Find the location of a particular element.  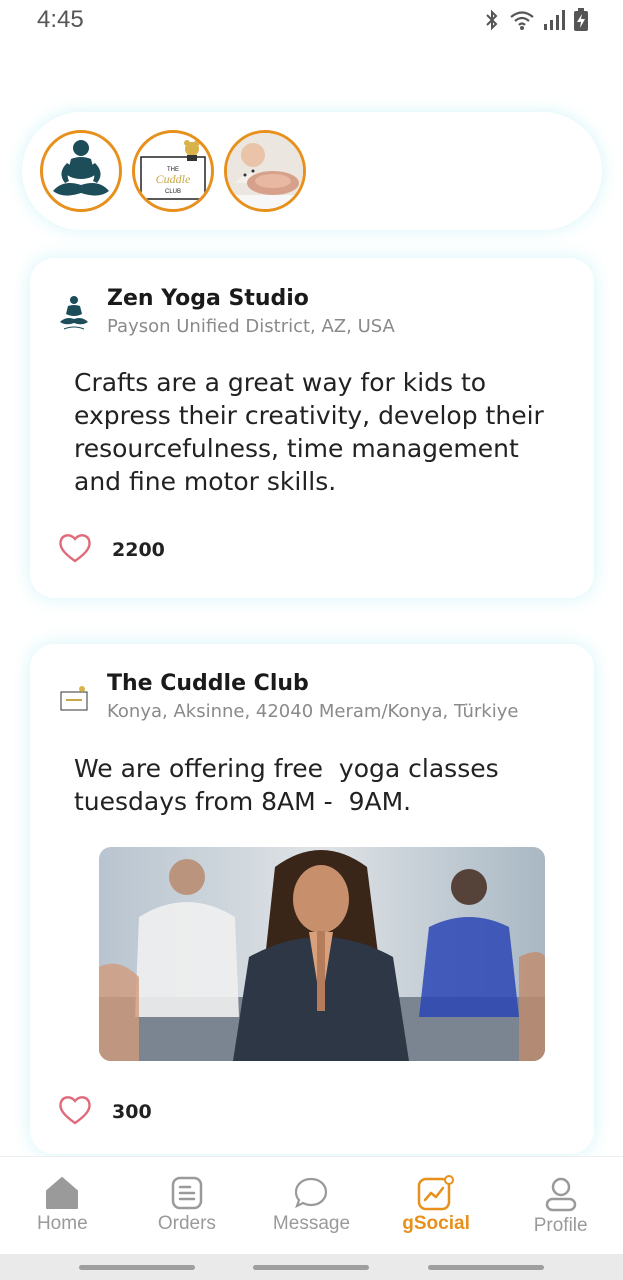

nav-label-profile: Profile is located at coordinates (560, 1225).